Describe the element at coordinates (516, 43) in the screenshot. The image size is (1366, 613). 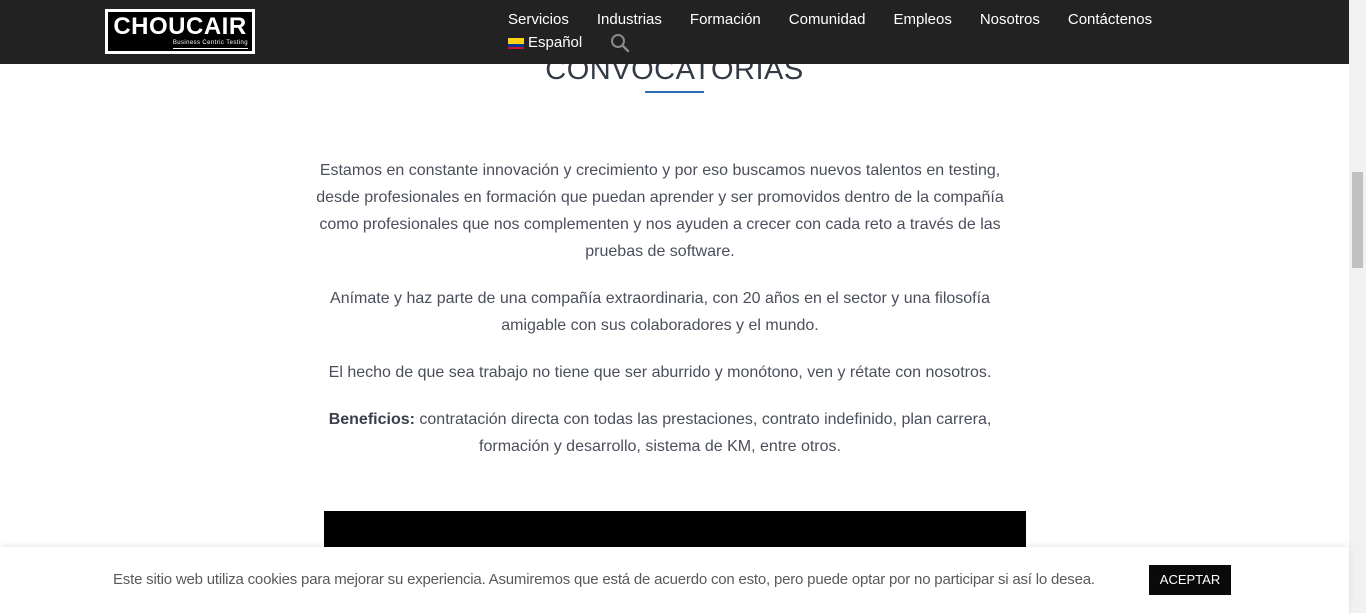
I see `colombia-flag-icon` at that location.